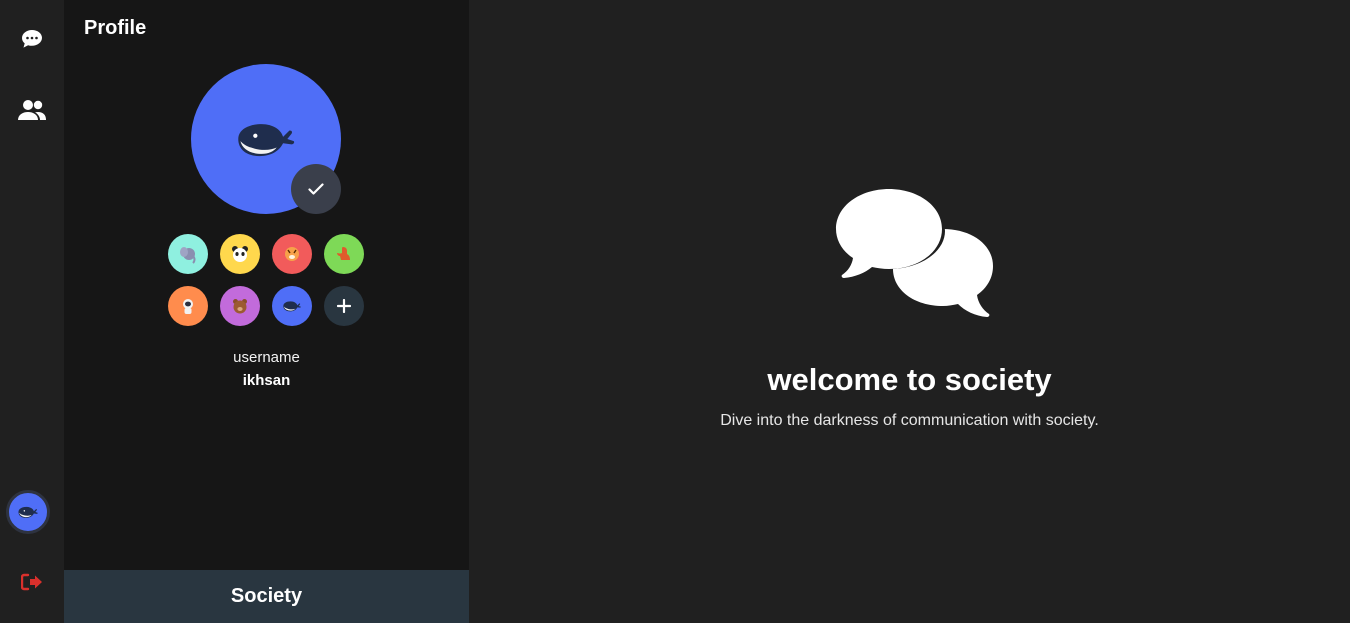 The image size is (1350, 623). I want to click on brand-footer: Society, so click(266, 596).